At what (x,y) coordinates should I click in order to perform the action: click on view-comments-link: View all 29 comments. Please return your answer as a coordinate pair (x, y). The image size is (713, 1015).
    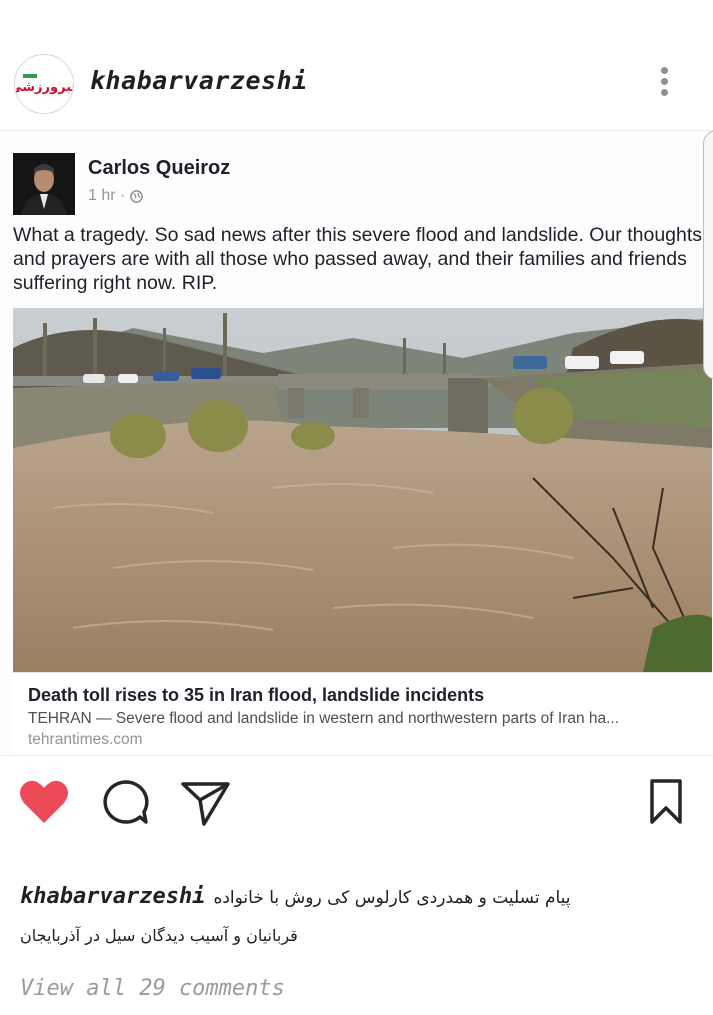
    Looking at the image, I should click on (152, 988).